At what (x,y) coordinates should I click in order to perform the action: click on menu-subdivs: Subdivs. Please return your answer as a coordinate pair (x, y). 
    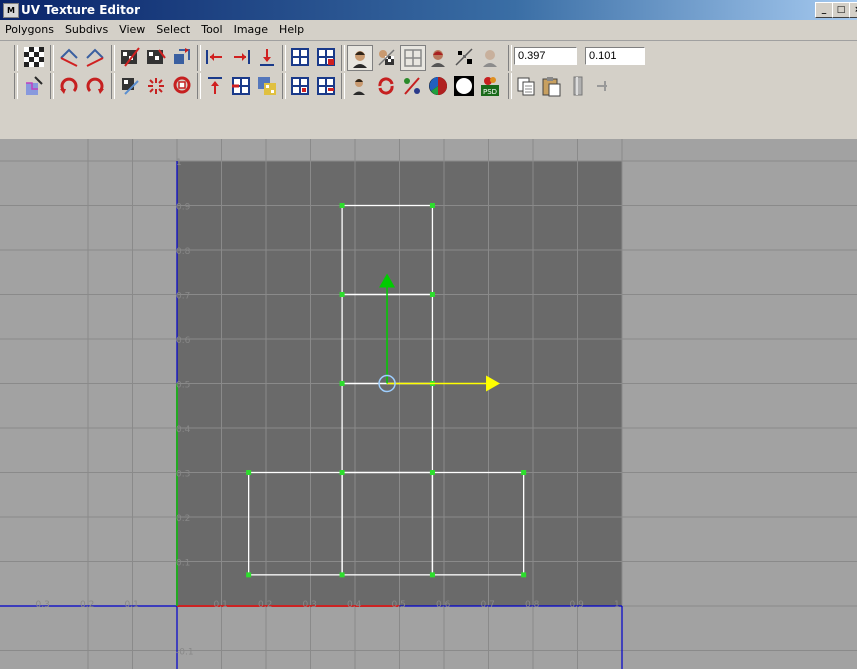
    Looking at the image, I should click on (87, 30).